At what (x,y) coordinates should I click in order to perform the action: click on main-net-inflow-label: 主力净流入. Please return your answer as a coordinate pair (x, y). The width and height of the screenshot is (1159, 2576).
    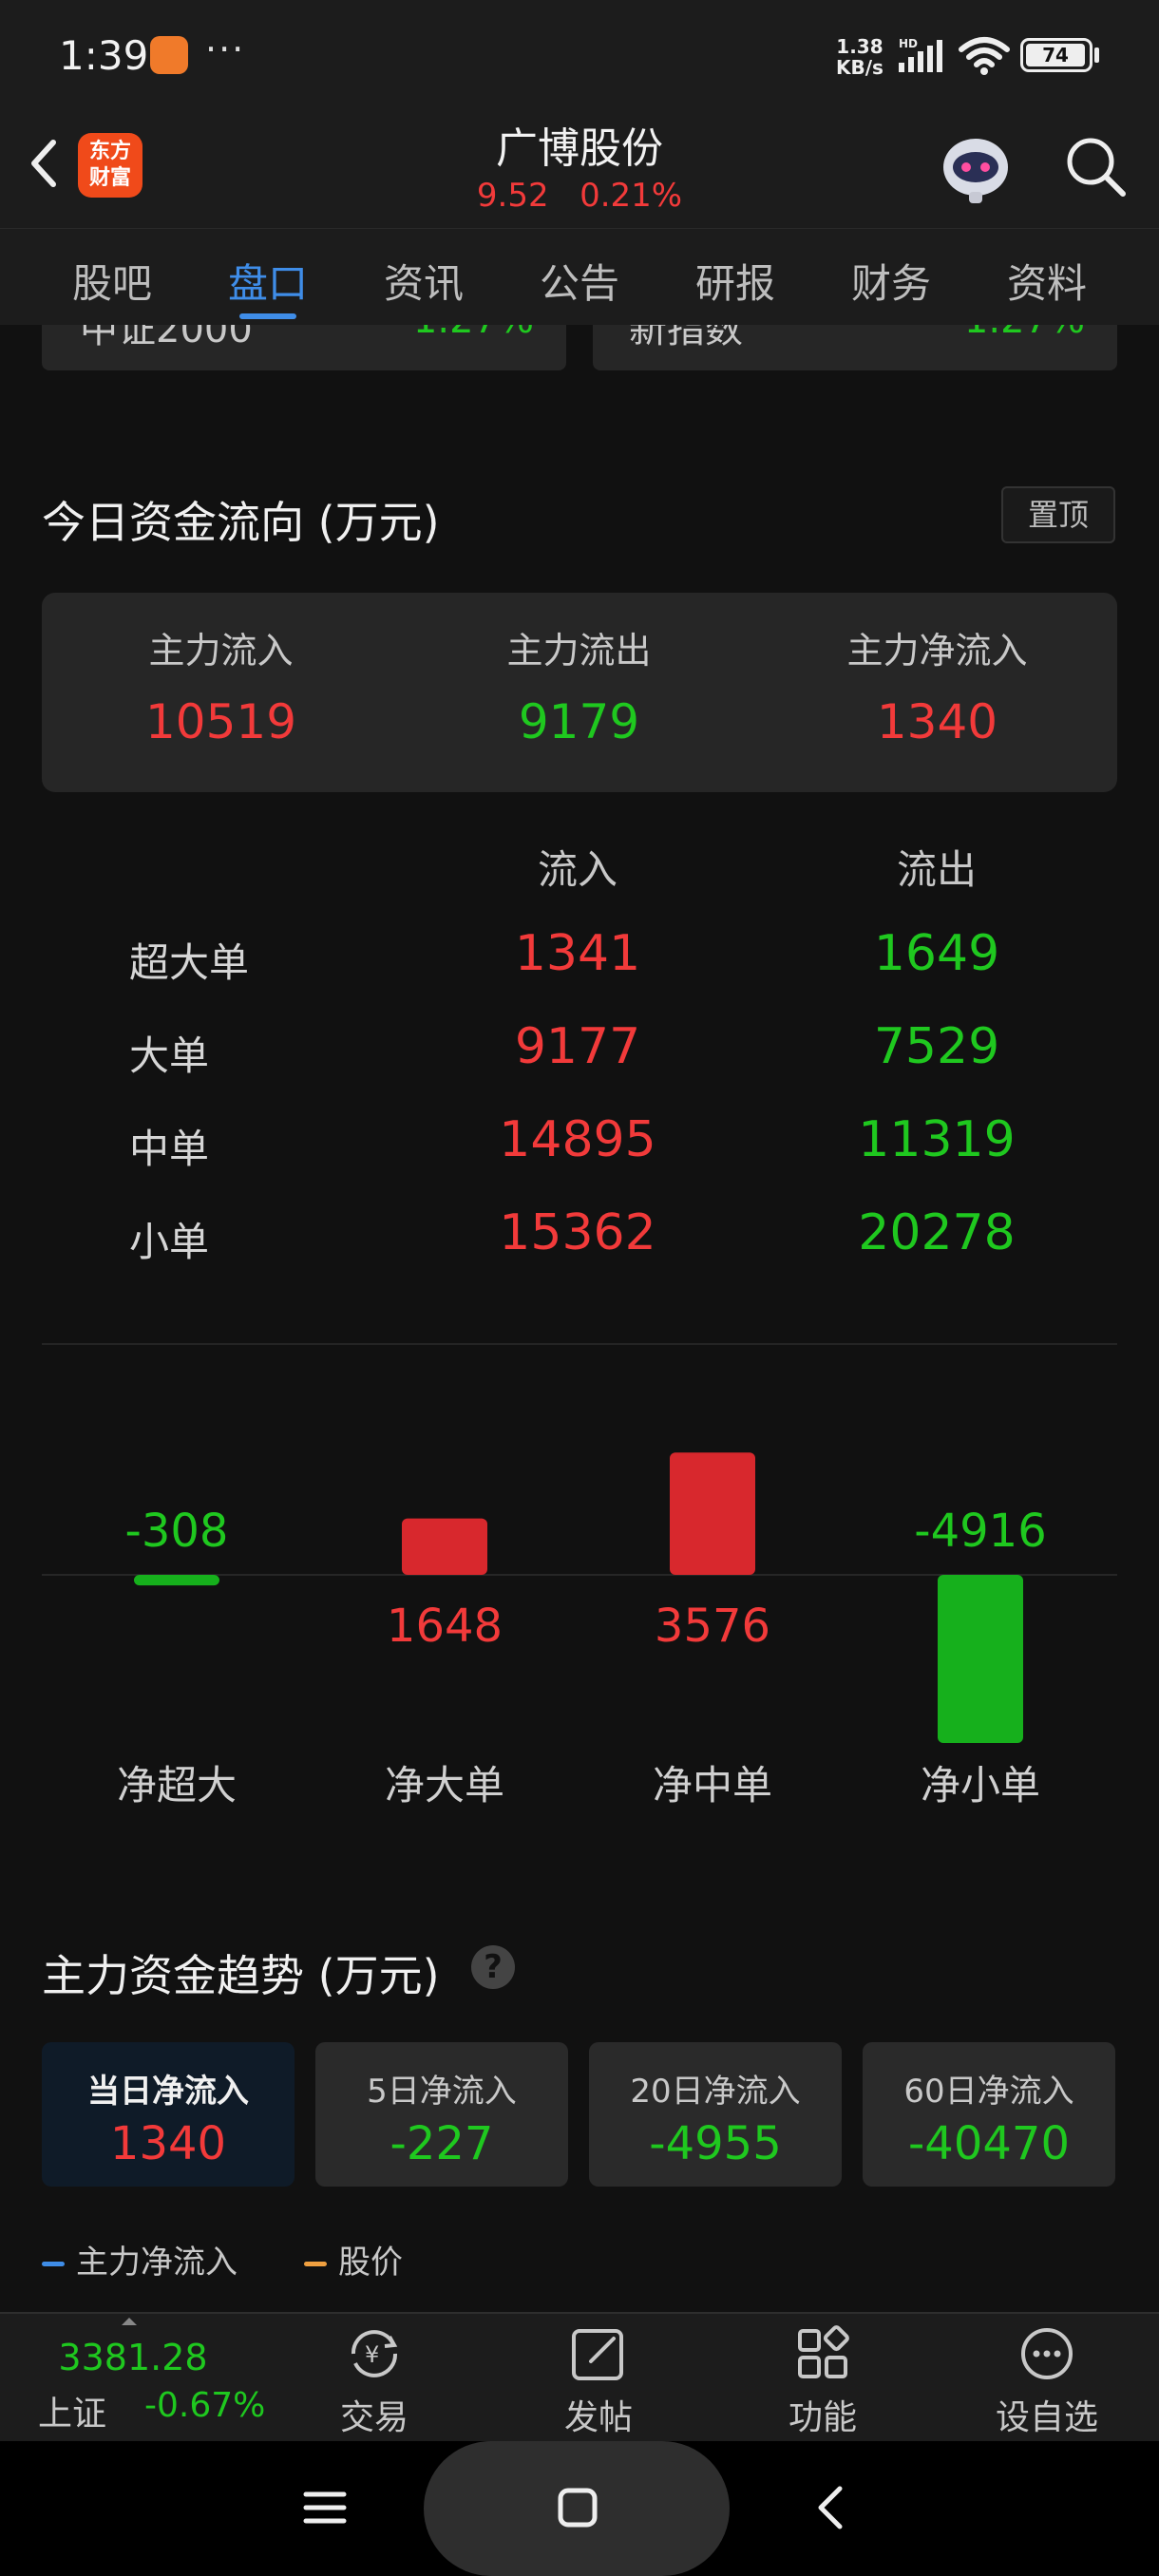
    Looking at the image, I should click on (937, 651).